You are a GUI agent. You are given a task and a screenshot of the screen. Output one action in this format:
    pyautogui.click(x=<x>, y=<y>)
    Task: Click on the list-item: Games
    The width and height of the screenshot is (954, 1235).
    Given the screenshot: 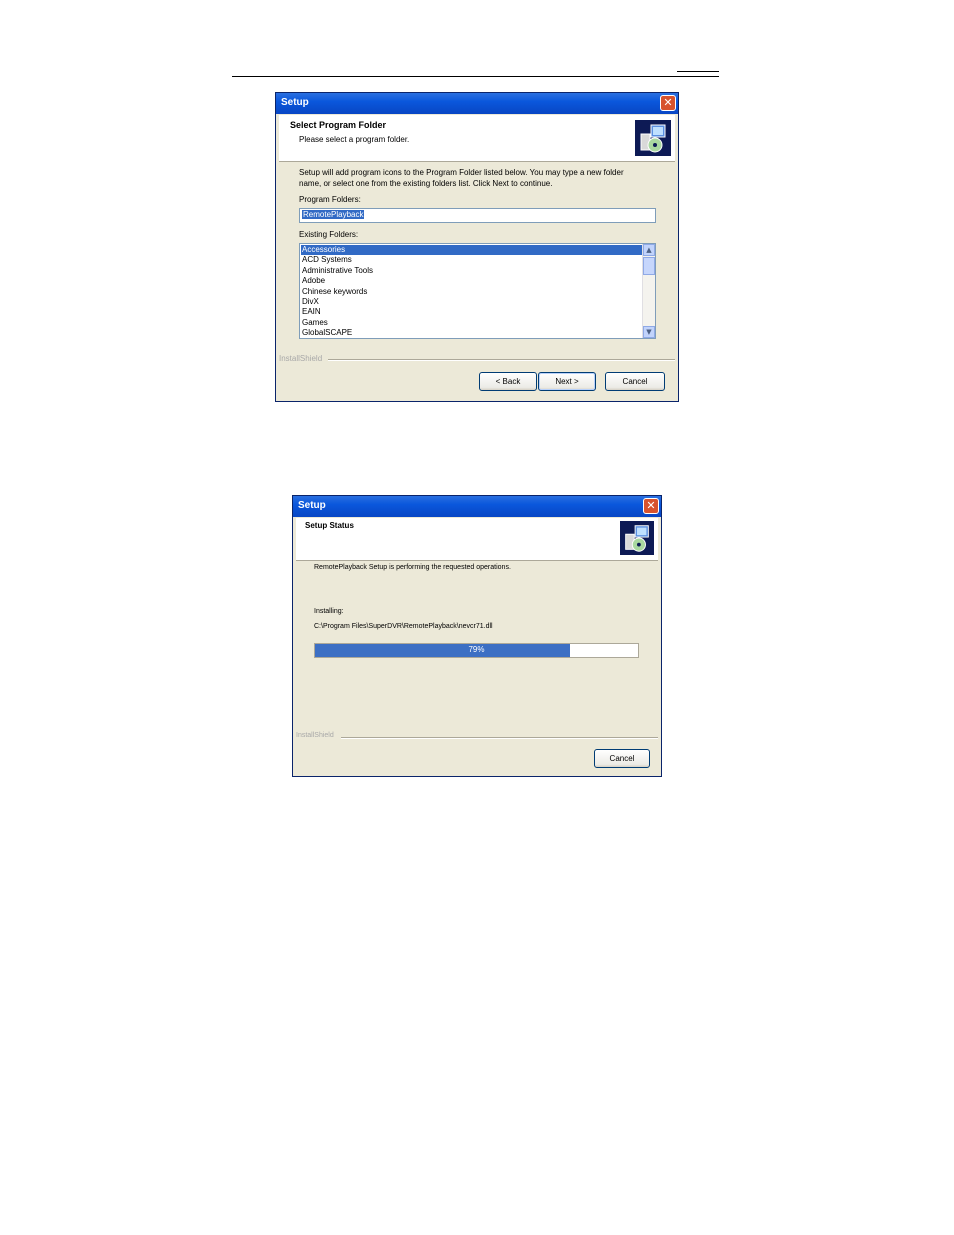 What is the action you would take?
    pyautogui.click(x=315, y=323)
    